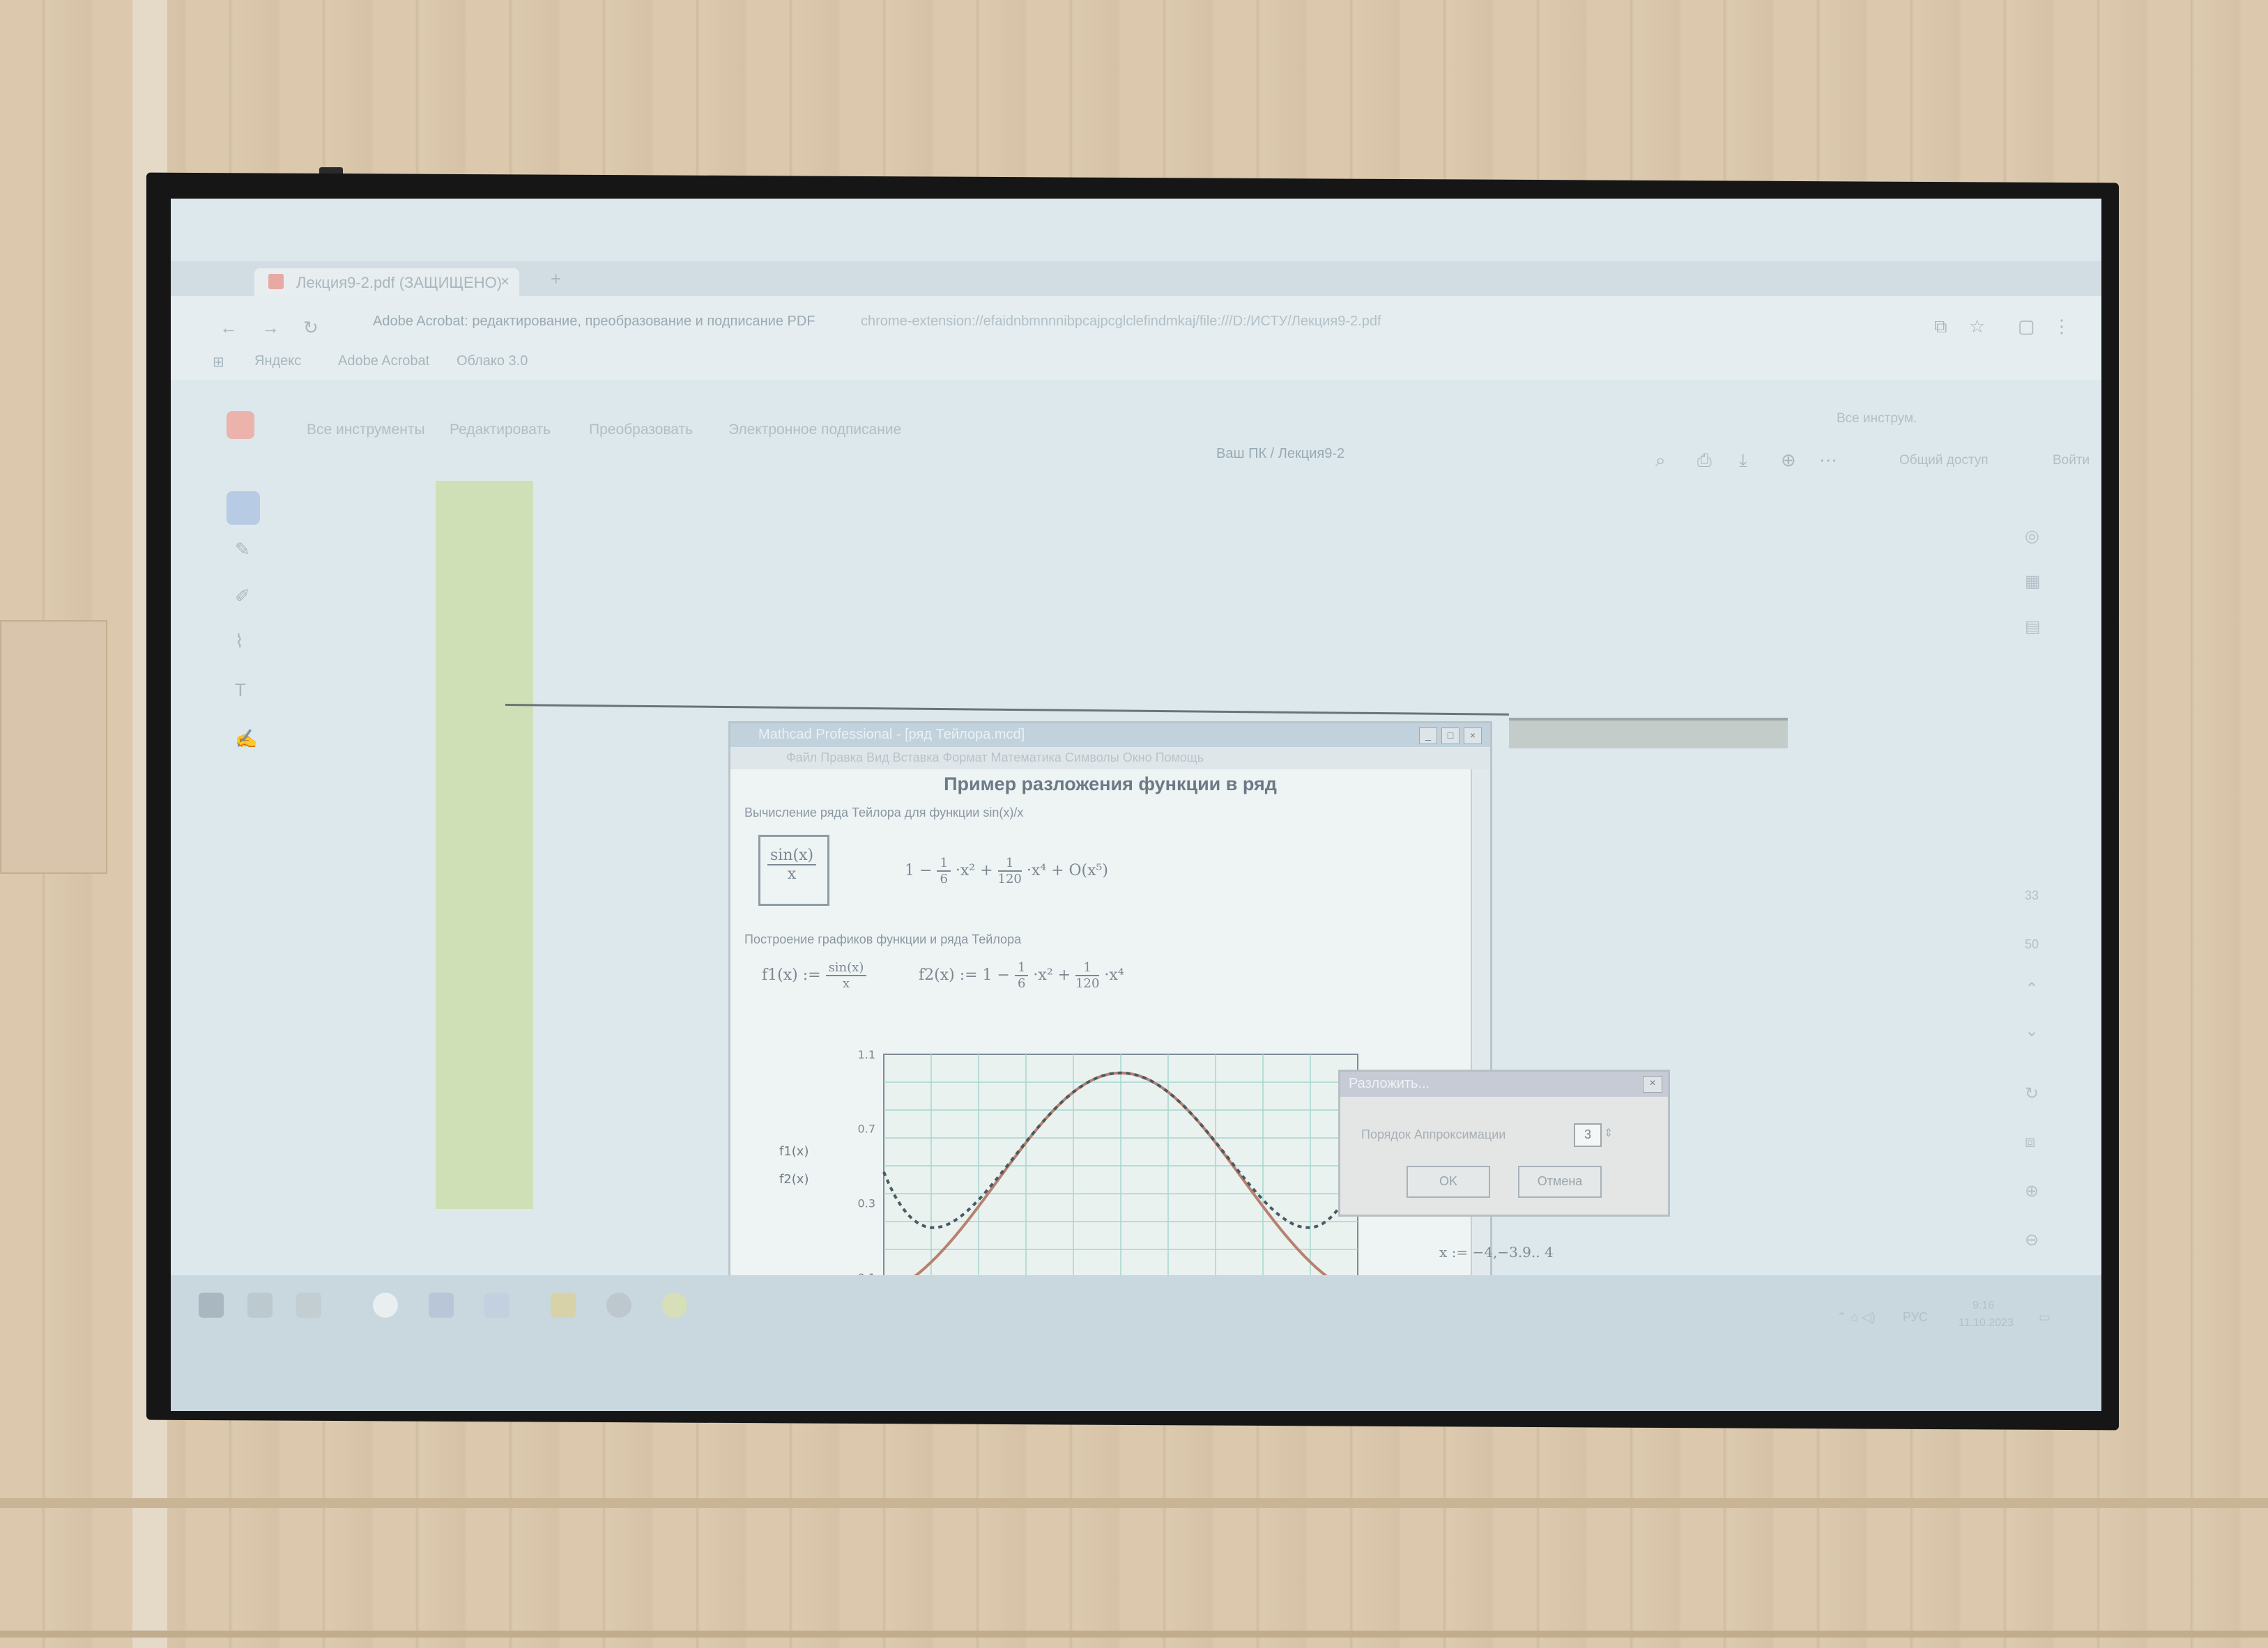 Image resolution: width=2268 pixels, height=1648 pixels. What do you see at coordinates (366, 430) in the screenshot?
I see `menu-all-tools: Все инструменты` at bounding box center [366, 430].